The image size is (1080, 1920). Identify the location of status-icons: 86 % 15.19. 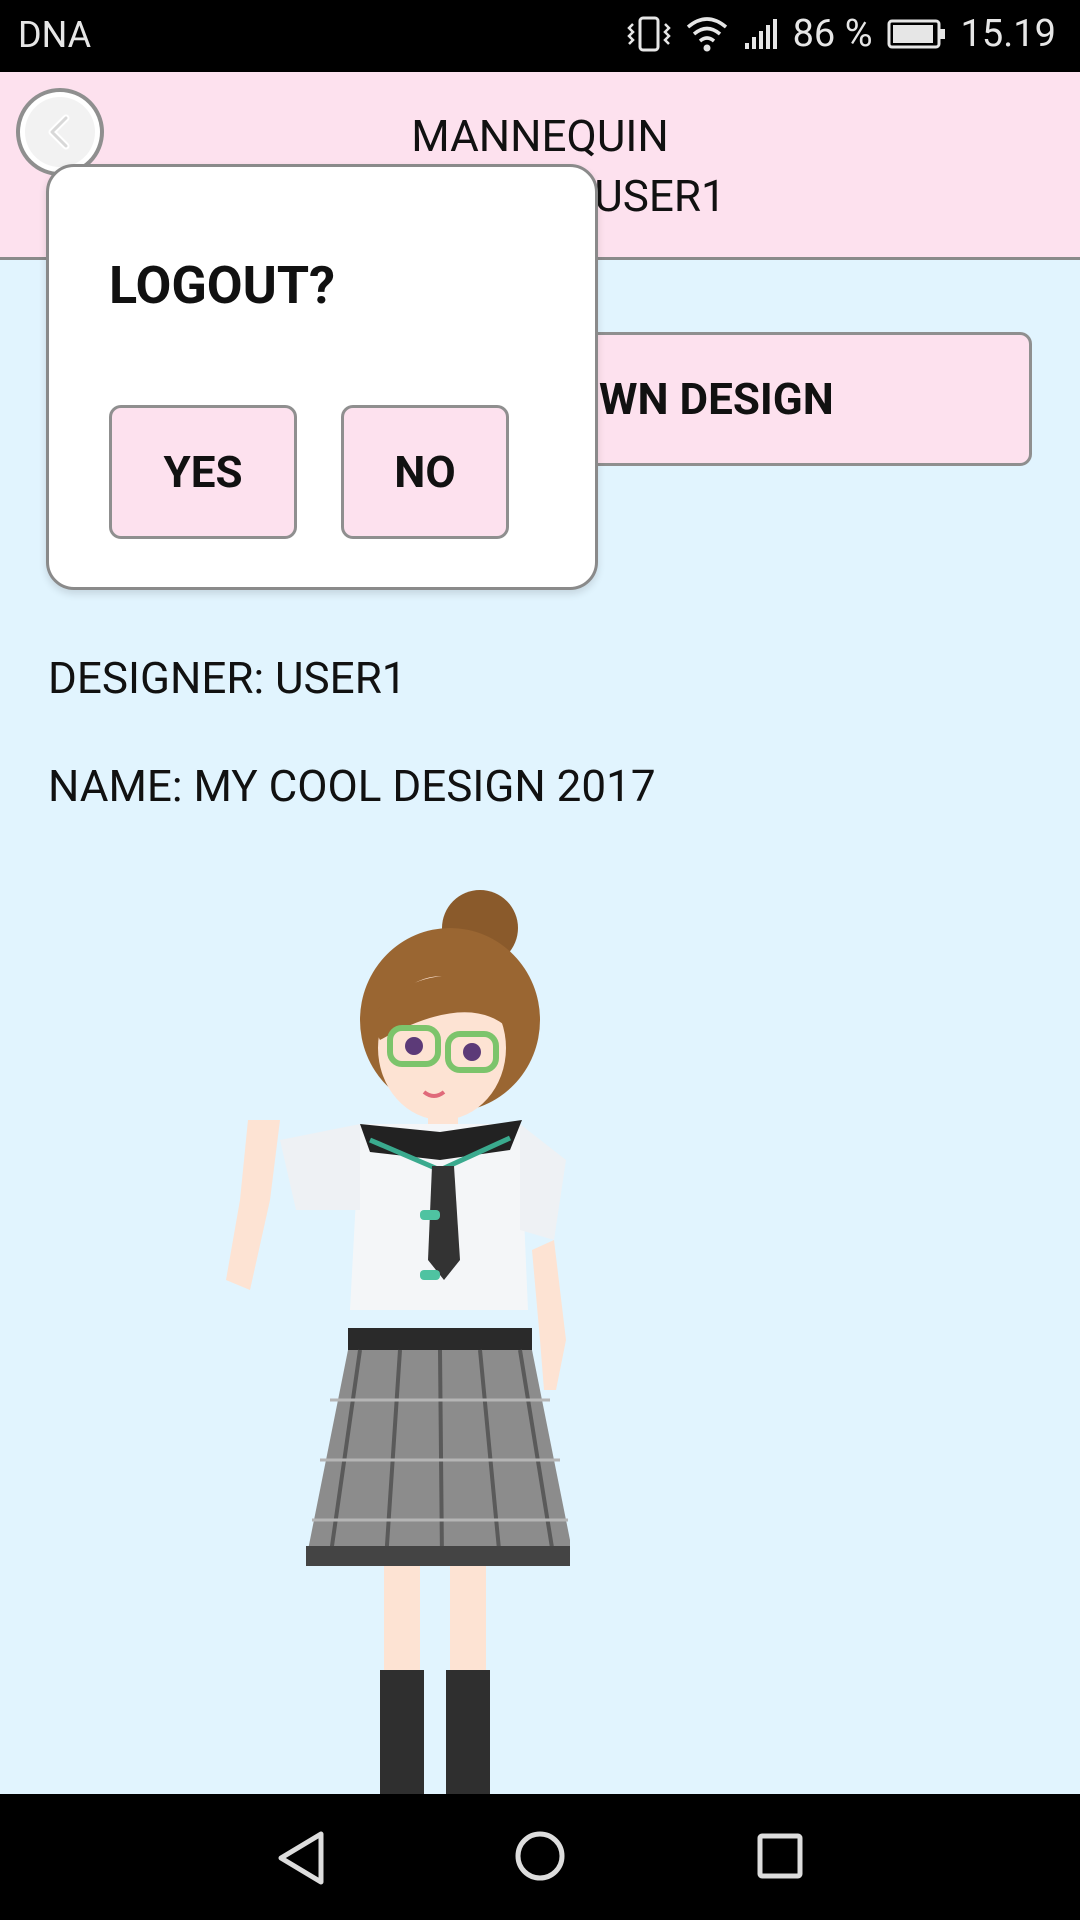
(841, 34).